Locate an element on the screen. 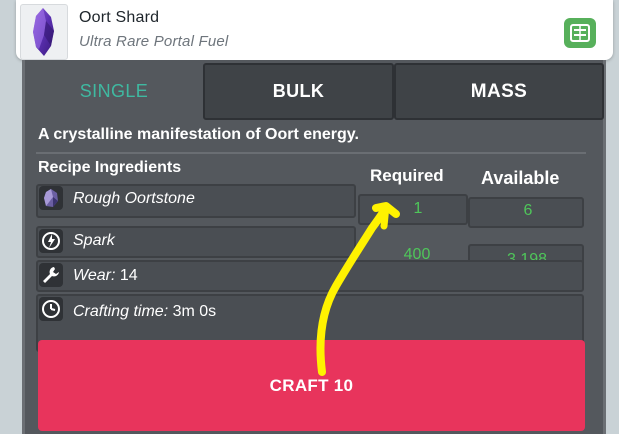 The height and width of the screenshot is (434, 619). tab-bulk: BULK is located at coordinates (298, 91).